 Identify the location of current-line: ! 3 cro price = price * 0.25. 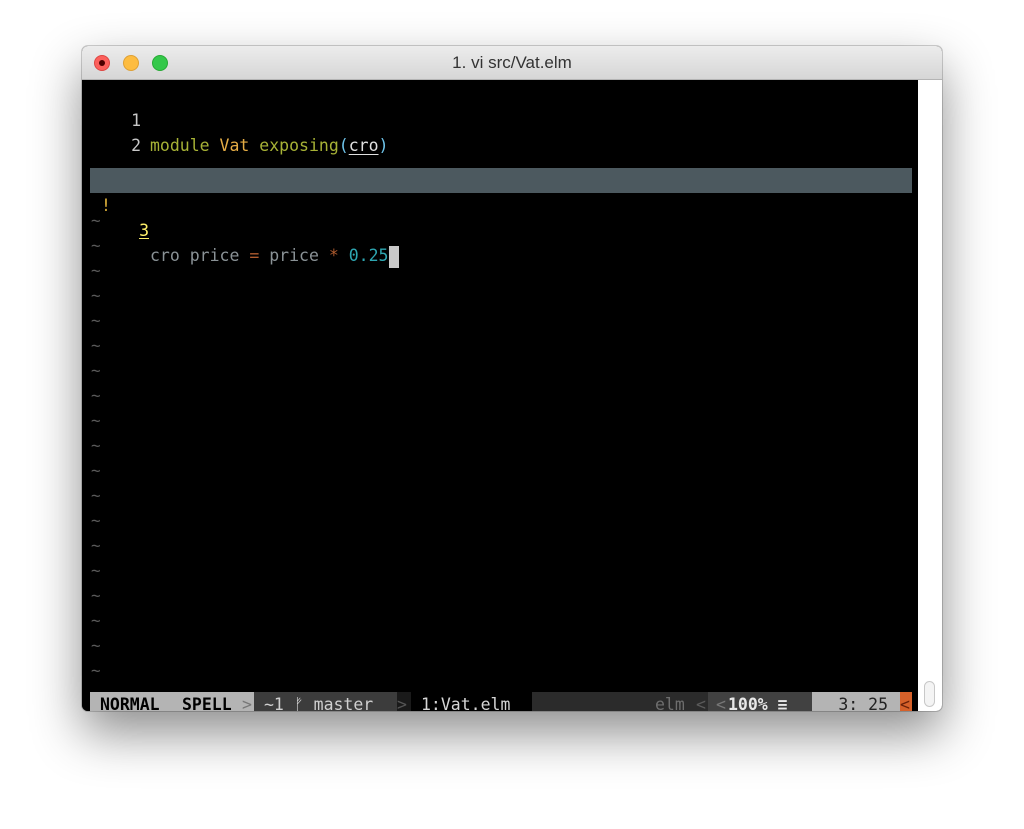
(501, 218).